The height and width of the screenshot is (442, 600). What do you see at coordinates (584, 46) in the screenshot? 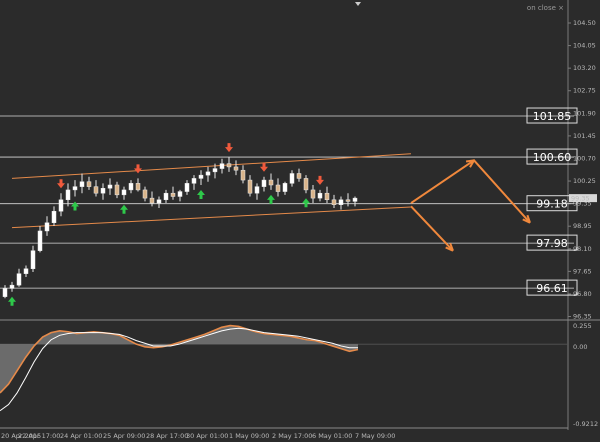
I see `y-tick-label: 104.05` at bounding box center [584, 46].